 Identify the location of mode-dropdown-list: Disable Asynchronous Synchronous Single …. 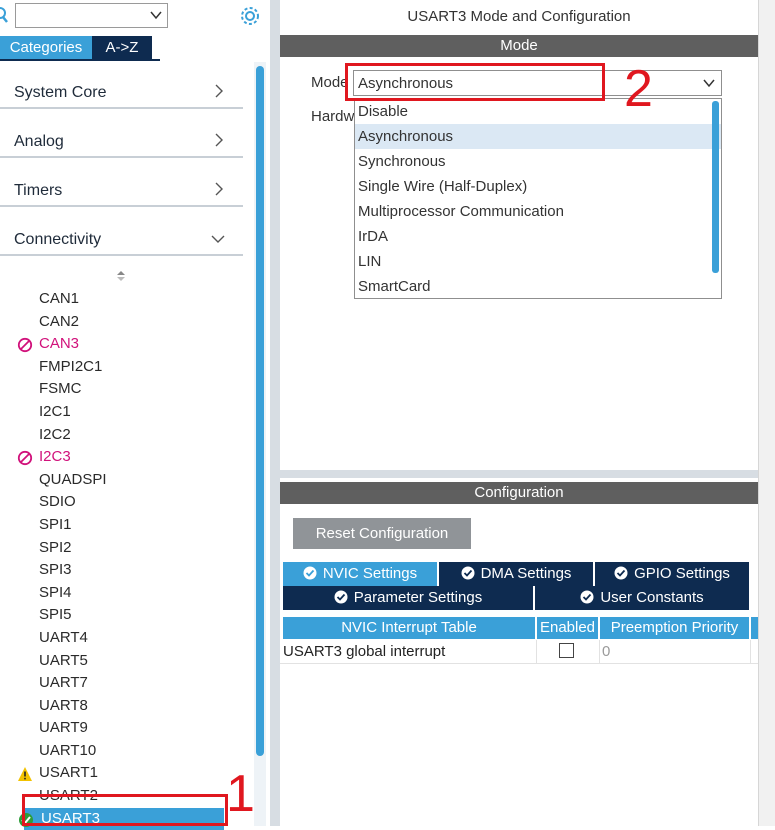
(538, 198).